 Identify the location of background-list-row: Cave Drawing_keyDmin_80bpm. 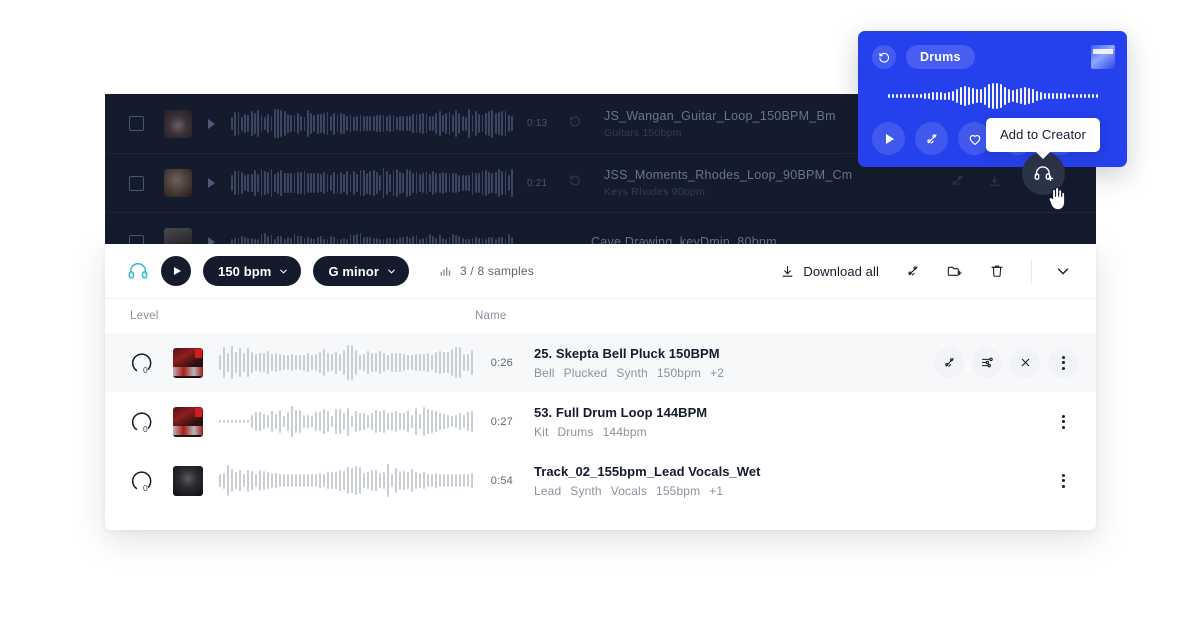
(600, 228).